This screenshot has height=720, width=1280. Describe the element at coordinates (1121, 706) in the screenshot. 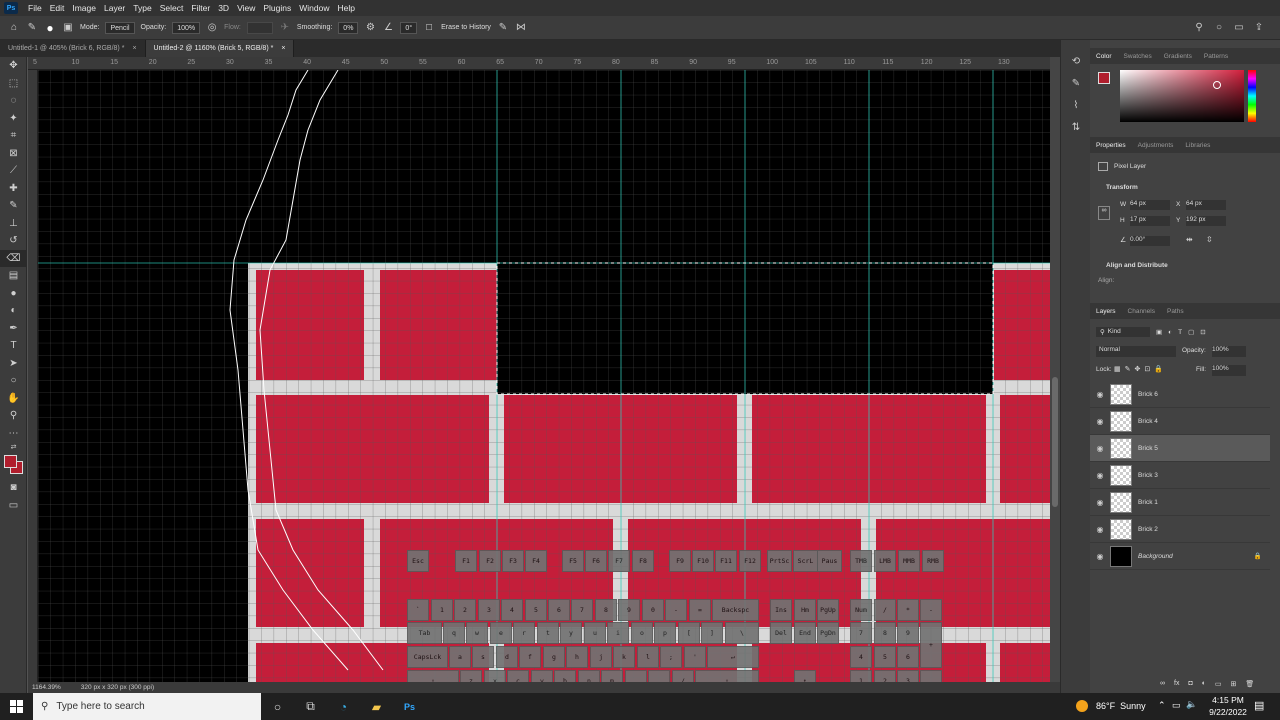

I see `weather-text: 86°F Sunny` at that location.